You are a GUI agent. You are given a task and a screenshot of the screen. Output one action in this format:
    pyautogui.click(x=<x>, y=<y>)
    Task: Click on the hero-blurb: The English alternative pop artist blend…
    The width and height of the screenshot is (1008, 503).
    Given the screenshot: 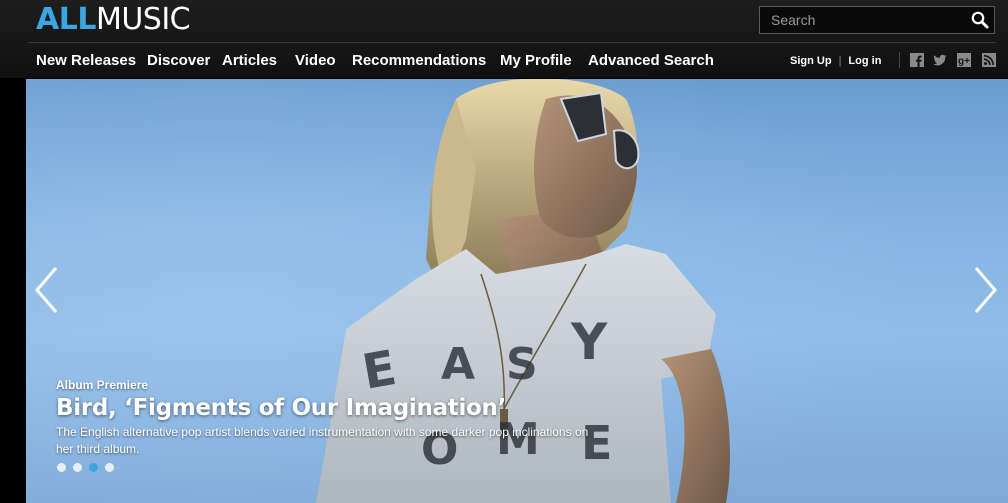 What is the action you would take?
    pyautogui.click(x=322, y=440)
    